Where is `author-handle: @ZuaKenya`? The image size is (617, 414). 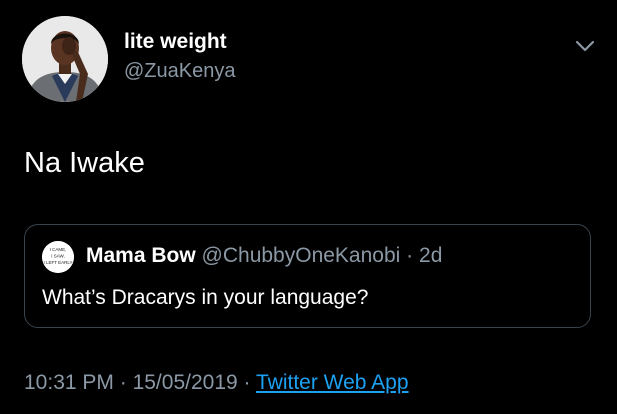 author-handle: @ZuaKenya is located at coordinates (179, 71).